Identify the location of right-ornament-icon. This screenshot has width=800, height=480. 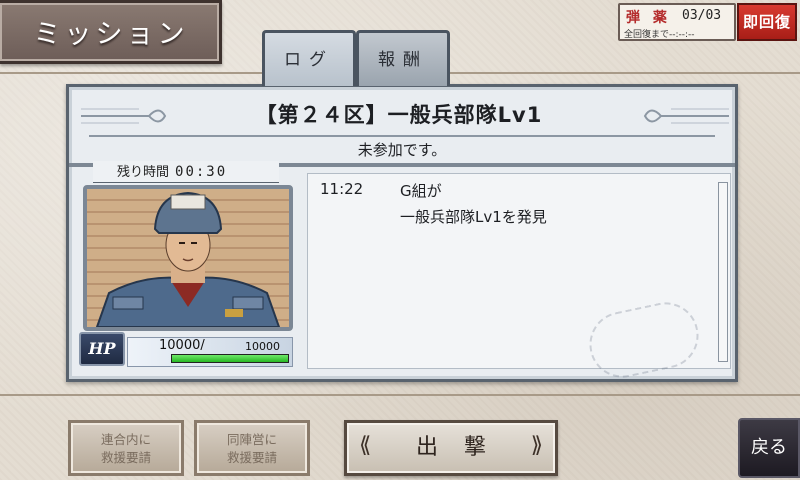
(686, 116).